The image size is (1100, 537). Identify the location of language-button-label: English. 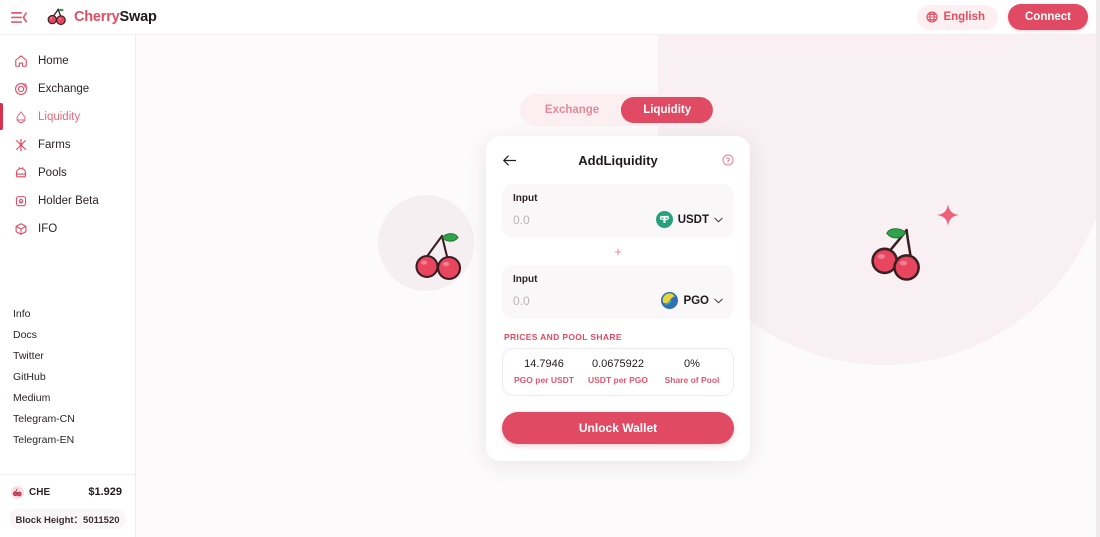
(964, 17).